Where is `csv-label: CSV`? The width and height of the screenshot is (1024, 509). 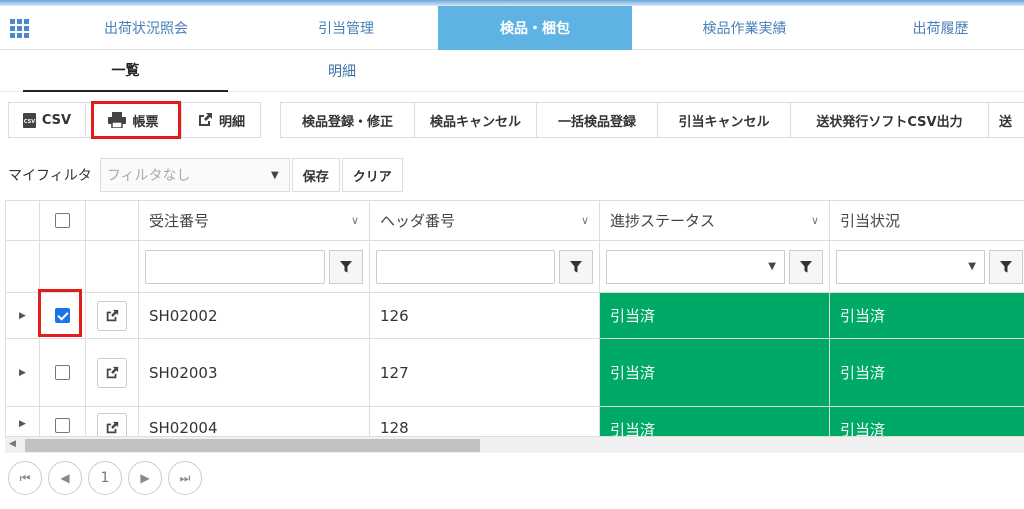 csv-label: CSV is located at coordinates (56, 120).